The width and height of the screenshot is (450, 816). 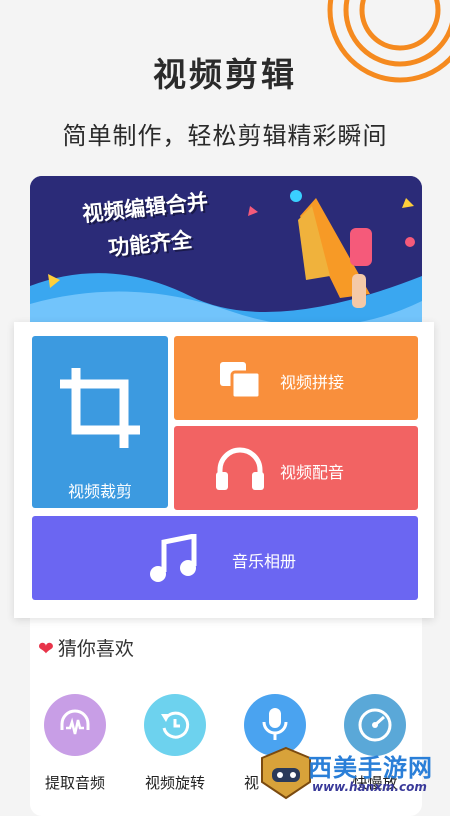 What do you see at coordinates (75, 722) in the screenshot?
I see `waveform-headphone-icon` at bounding box center [75, 722].